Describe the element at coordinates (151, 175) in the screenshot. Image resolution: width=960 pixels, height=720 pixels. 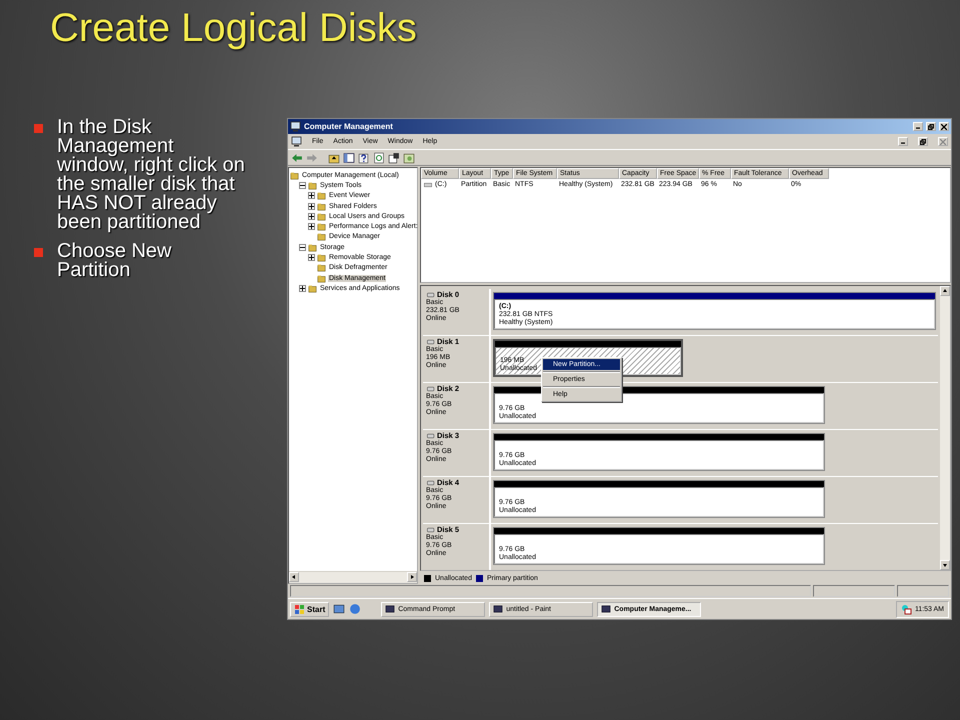
I see `bullet-text: In the Disk Management window, right click on the smaller disk that HAS NOT already been partitioned` at that location.